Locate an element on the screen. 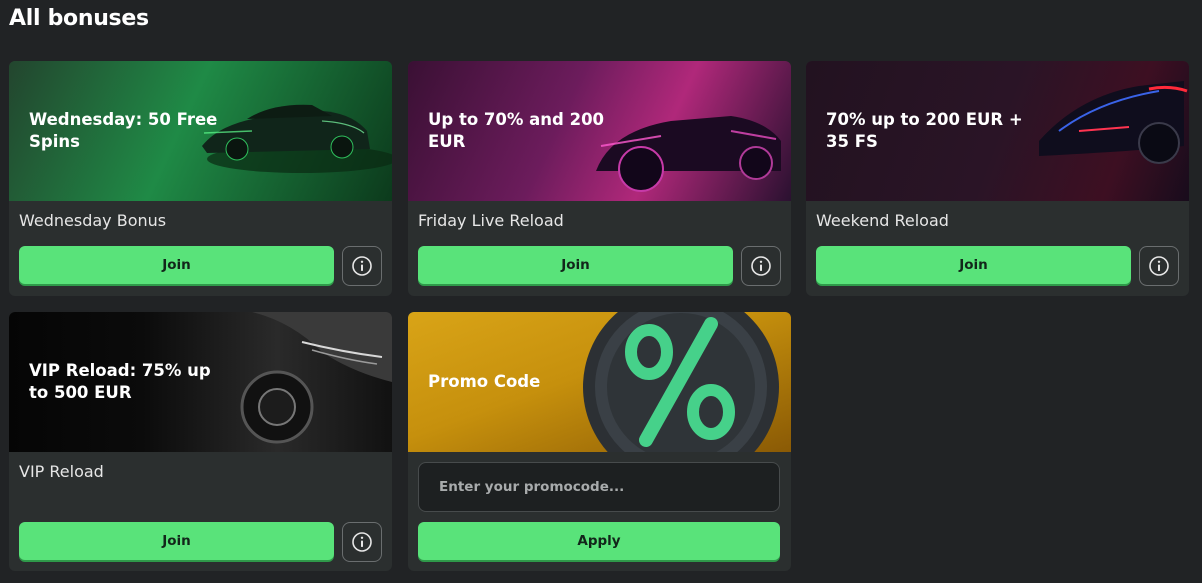  bonus-headline: Wednesday: 50 Free Spins is located at coordinates (123, 130).